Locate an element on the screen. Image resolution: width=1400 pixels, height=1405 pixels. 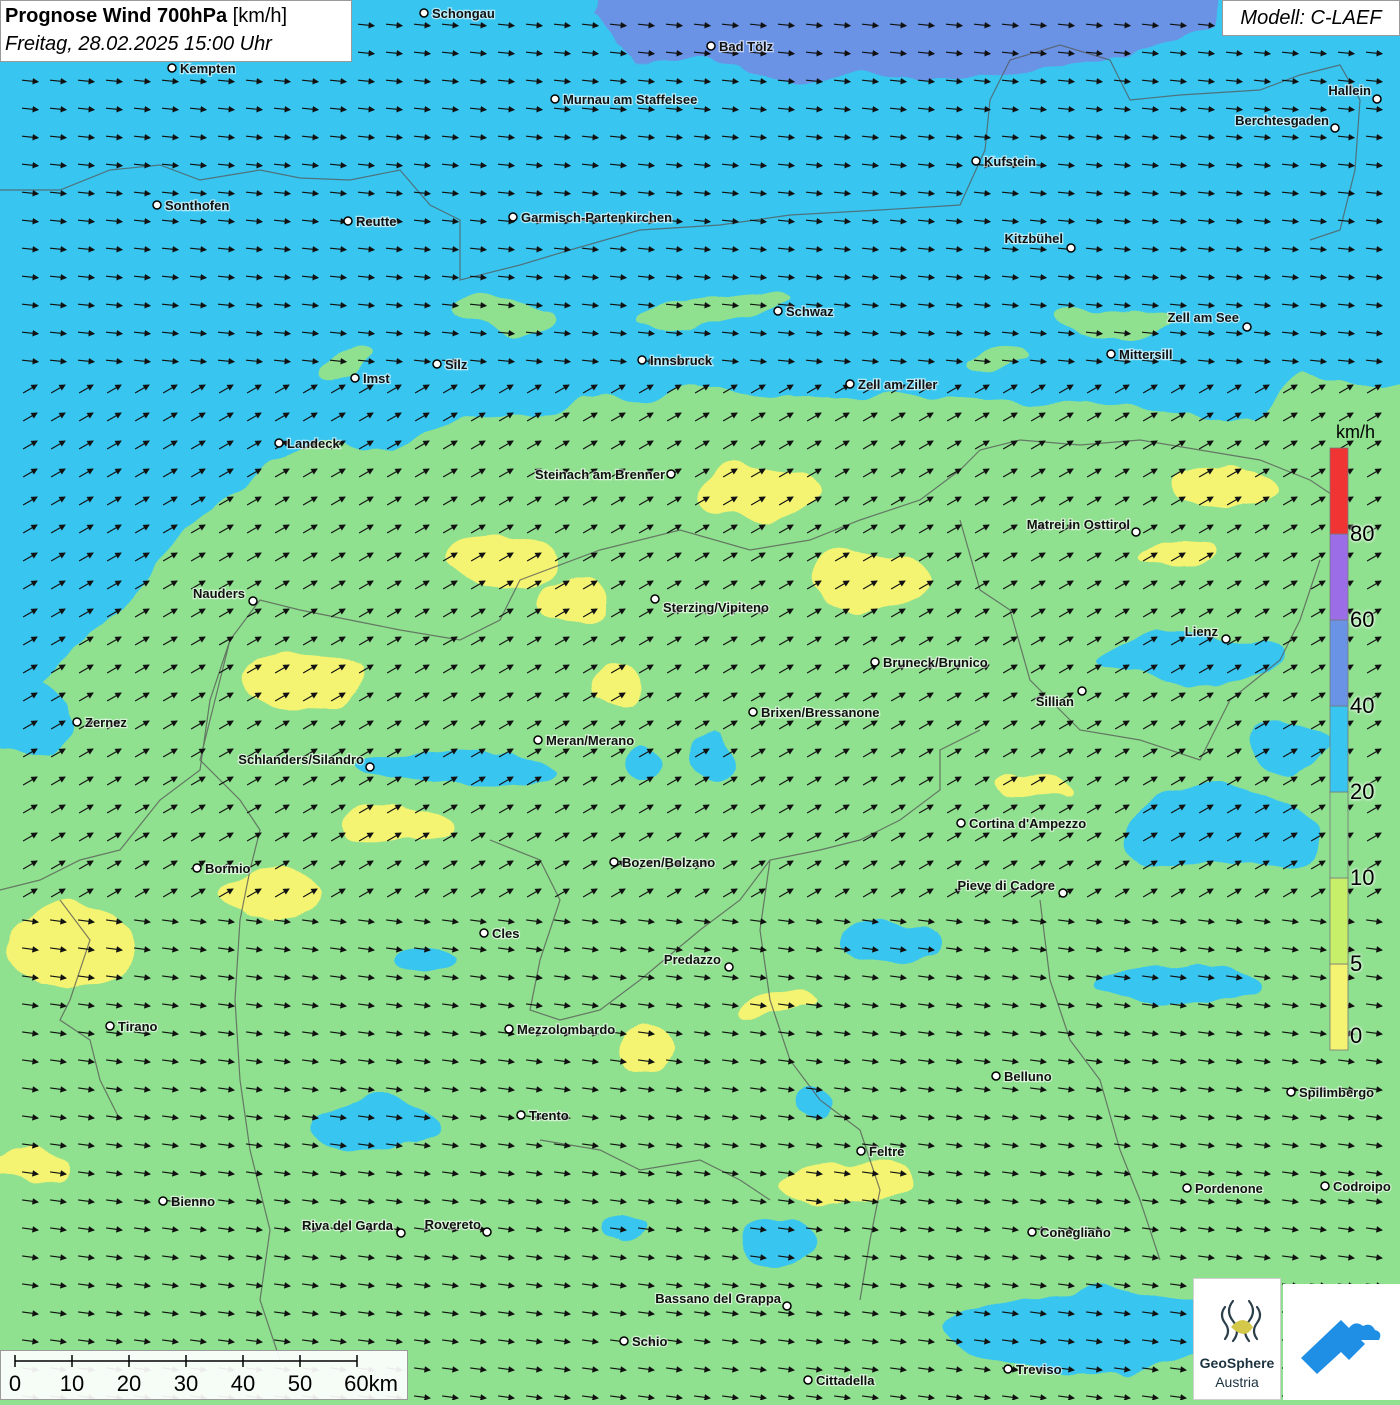
legend-label: 10 is located at coordinates (1362, 877).